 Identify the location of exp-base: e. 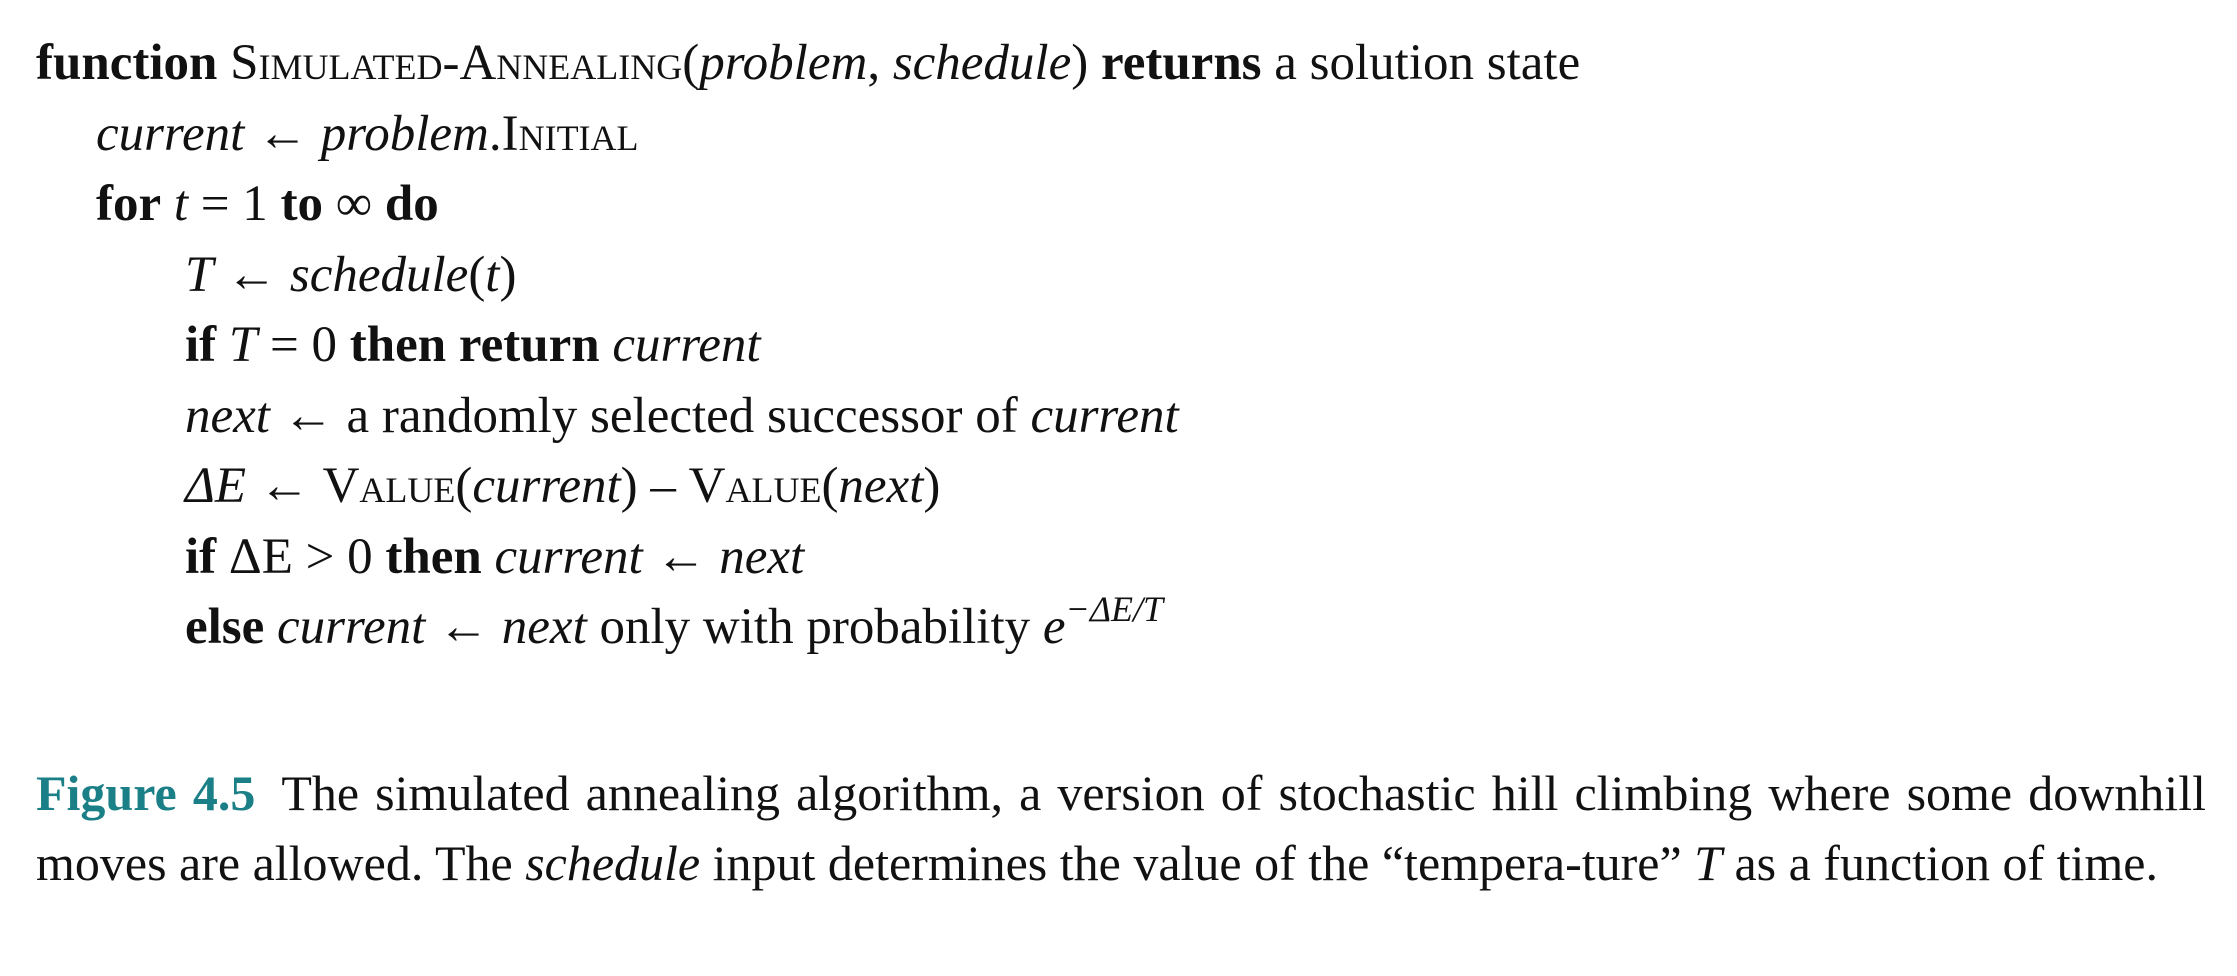
(1054, 627).